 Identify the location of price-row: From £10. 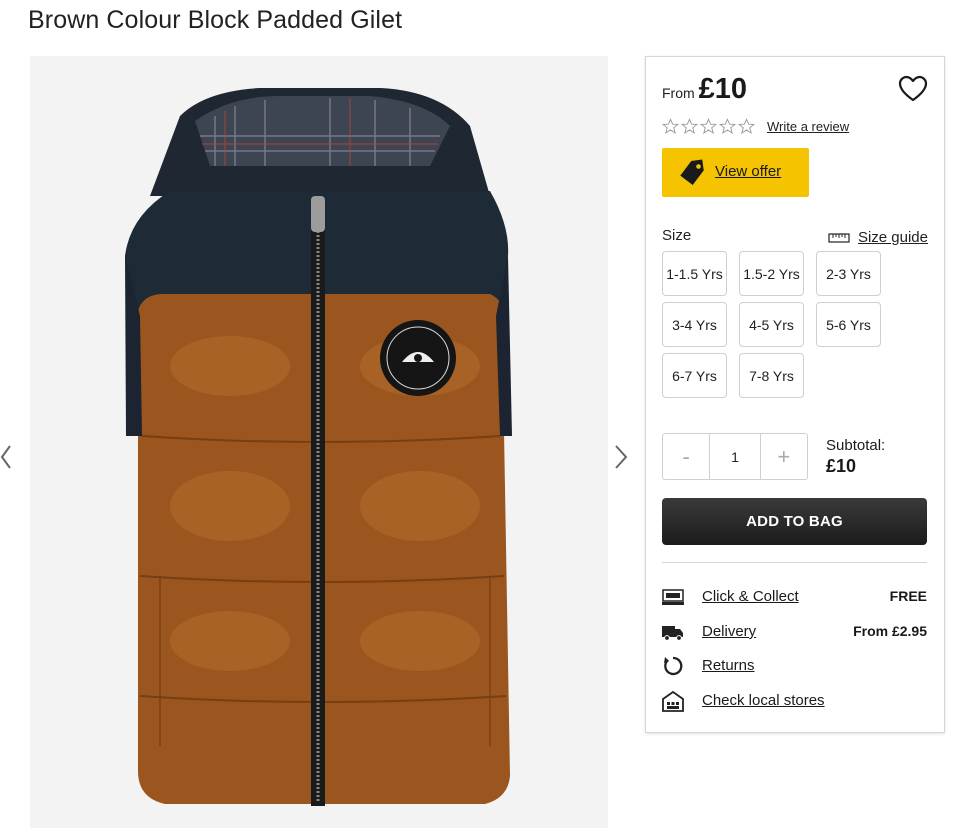
(704, 89).